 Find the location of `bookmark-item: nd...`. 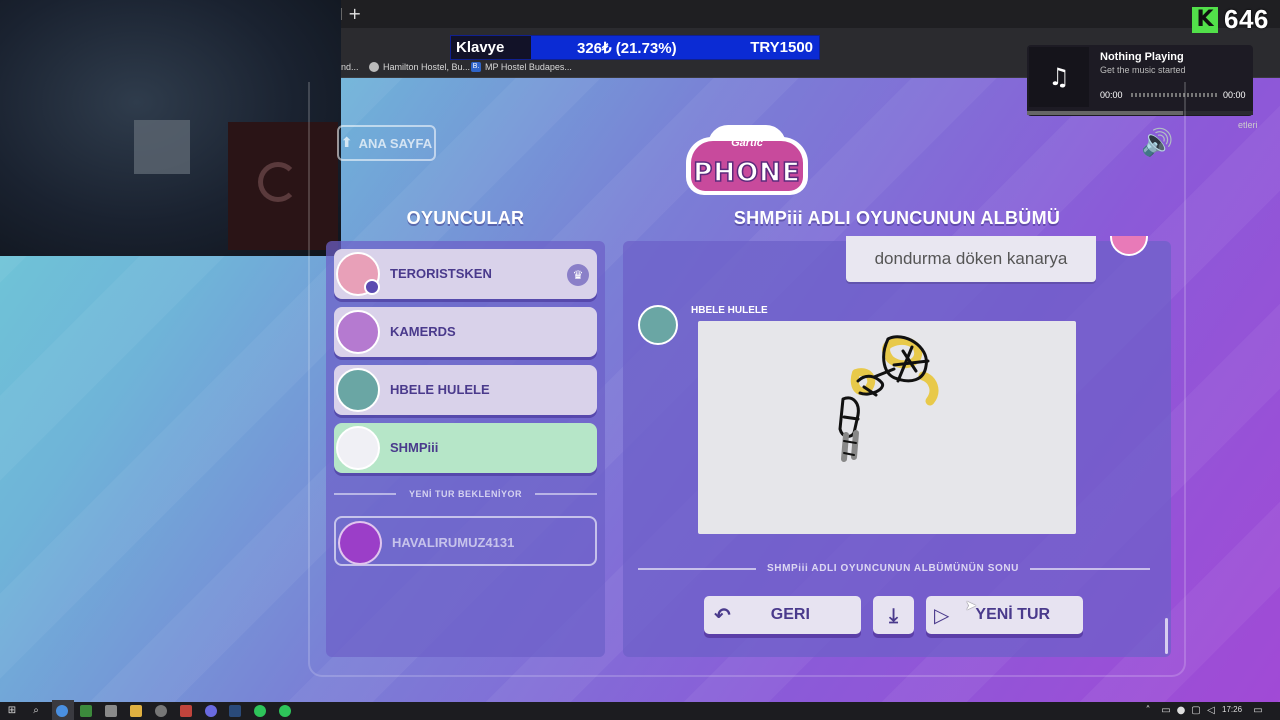

bookmark-item: nd... is located at coordinates (350, 67).